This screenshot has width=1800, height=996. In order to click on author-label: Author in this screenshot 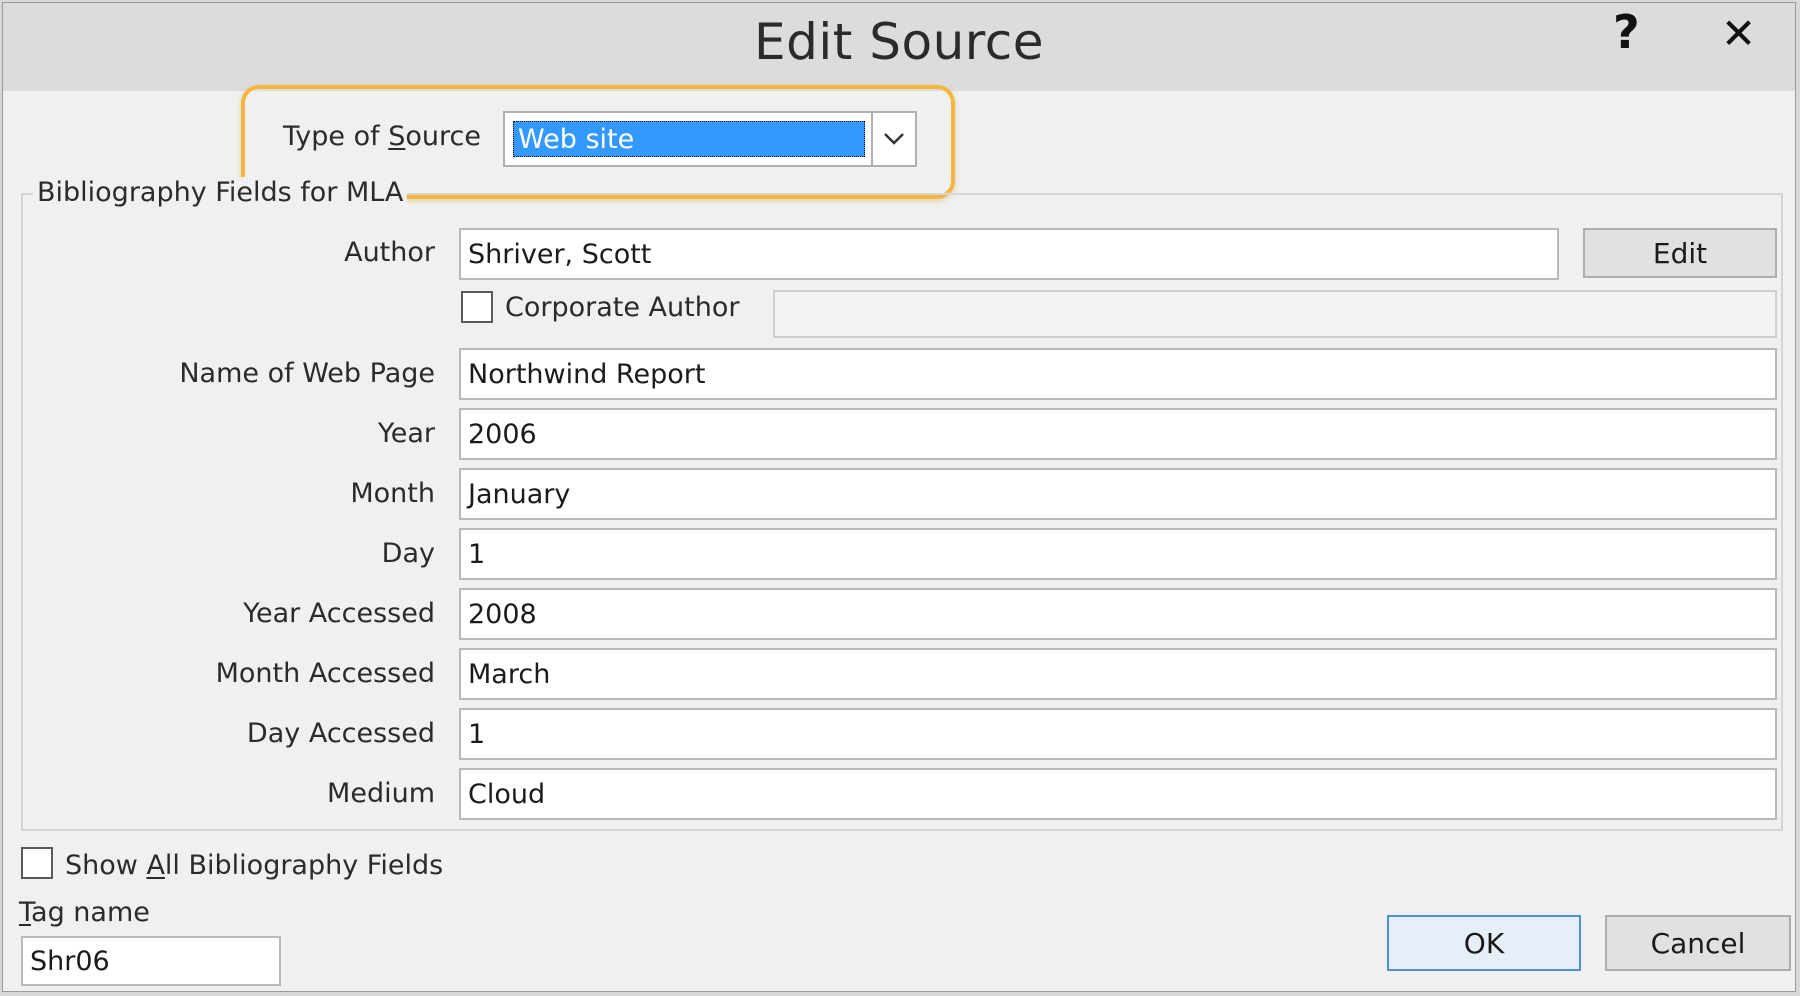, I will do `click(389, 252)`.